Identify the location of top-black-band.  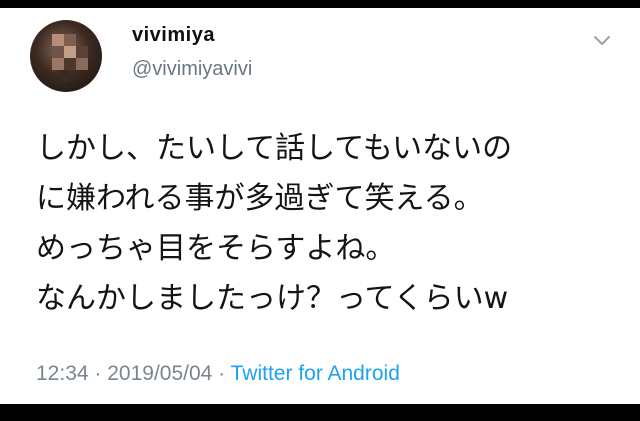
(320, 4).